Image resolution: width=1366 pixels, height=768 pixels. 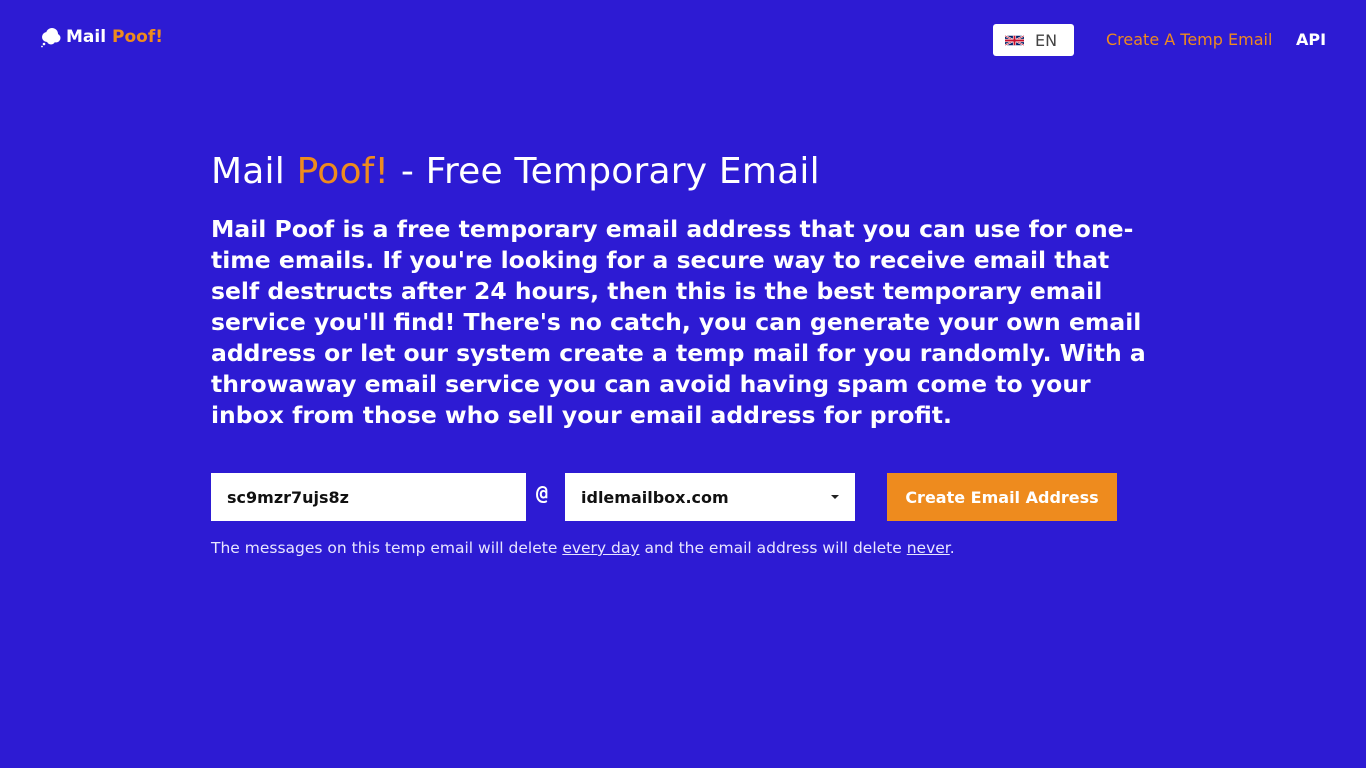 I want to click on create-email-button: Create Email Address, so click(x=1002, y=497).